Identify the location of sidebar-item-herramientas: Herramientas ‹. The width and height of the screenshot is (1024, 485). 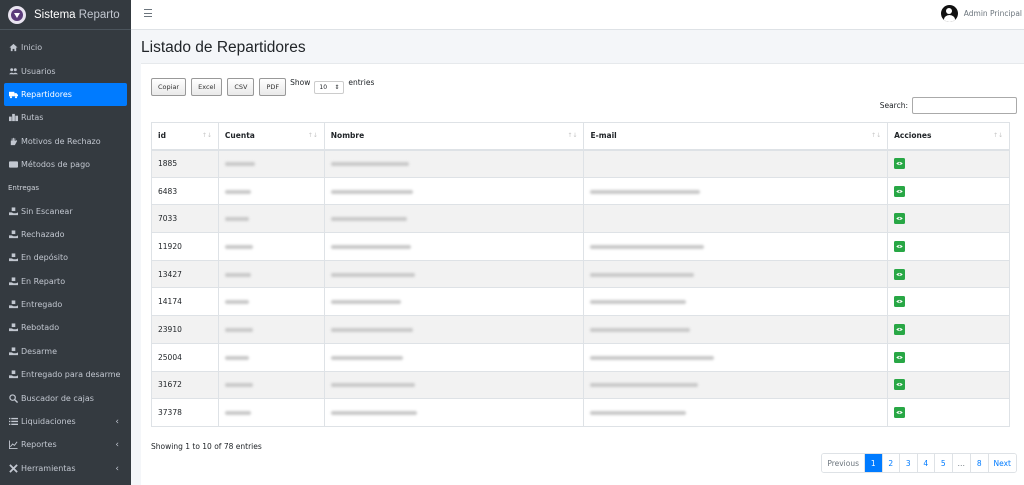
(65, 468).